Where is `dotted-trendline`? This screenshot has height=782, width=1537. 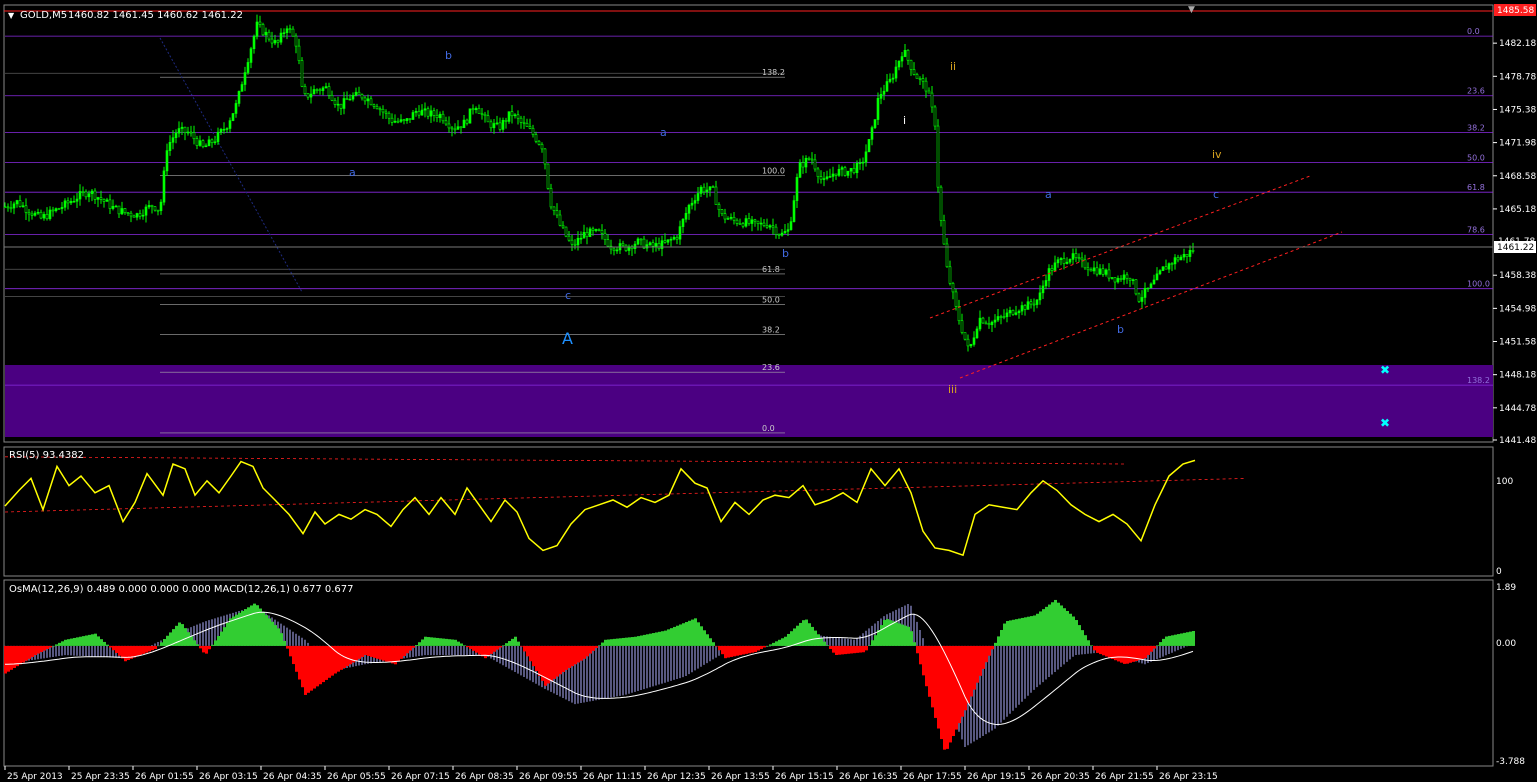 dotted-trendline is located at coordinates (231, 165).